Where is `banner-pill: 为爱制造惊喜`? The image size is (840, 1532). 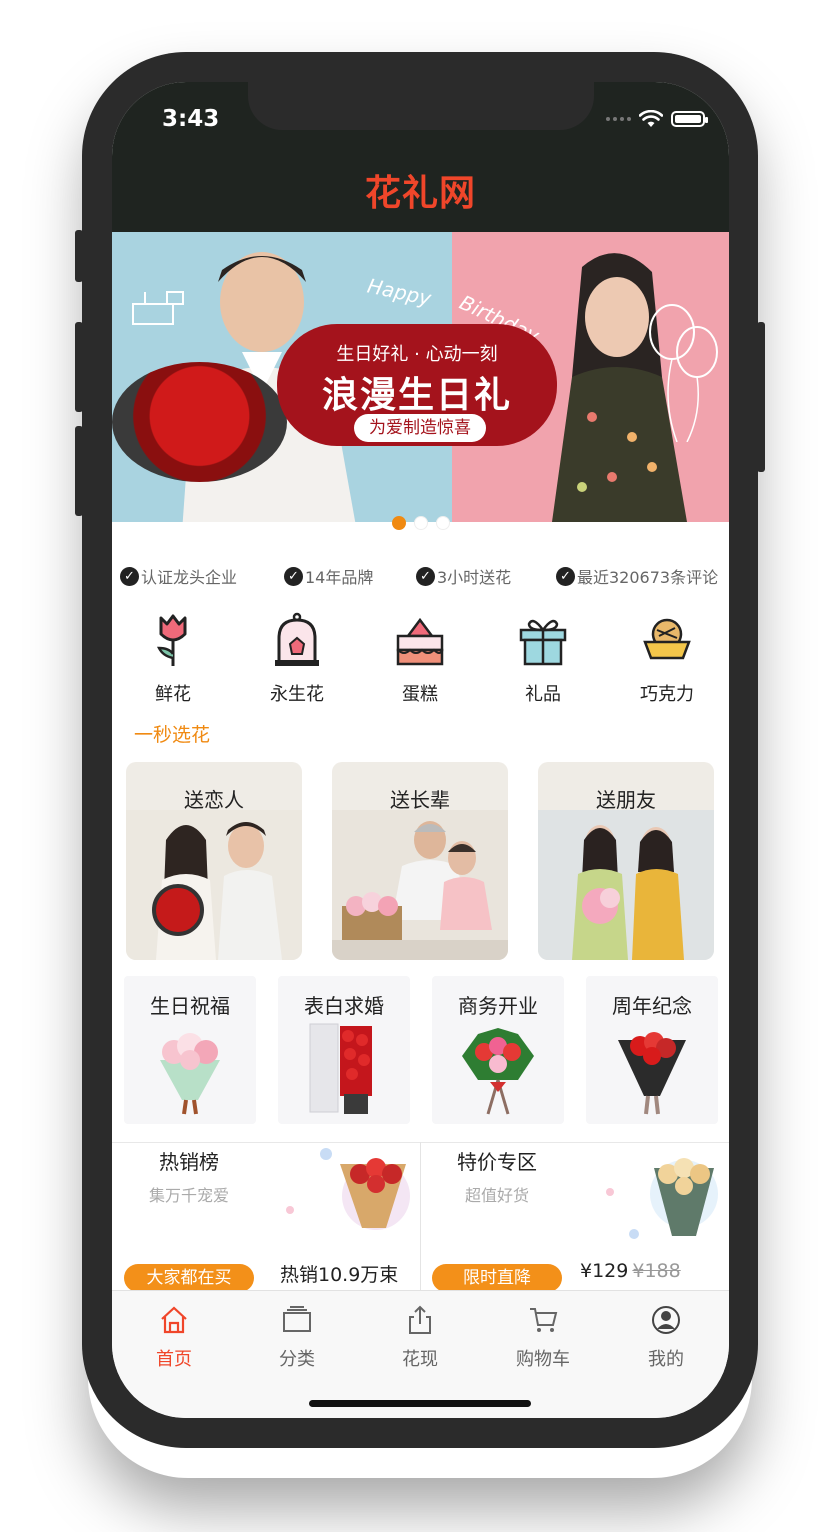 banner-pill: 为爱制造惊喜 is located at coordinates (420, 428).